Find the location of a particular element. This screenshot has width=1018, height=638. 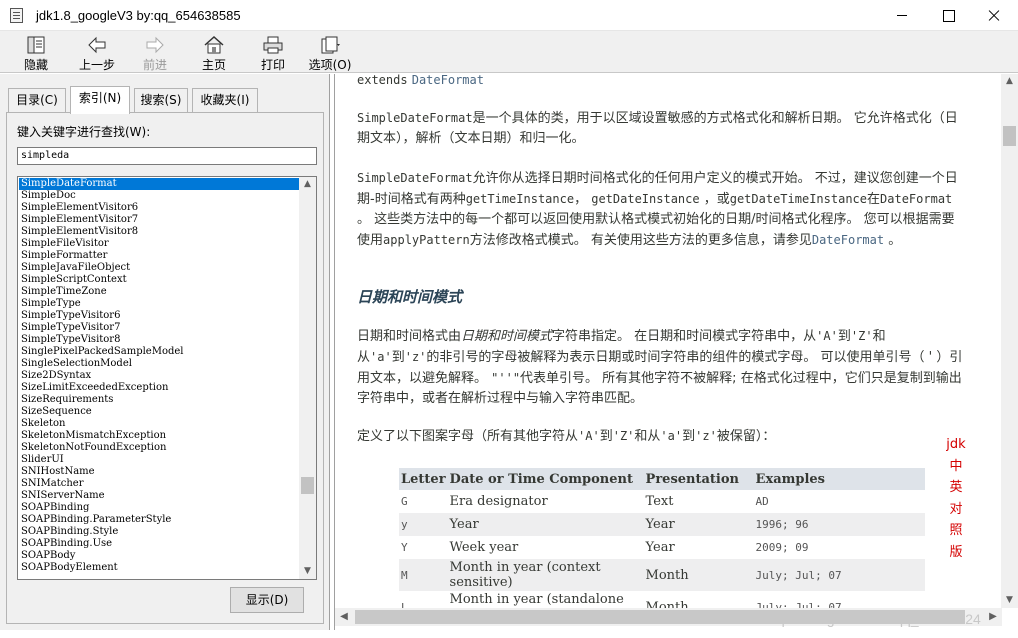

index-list-item: SizeSequence is located at coordinates (159, 412).